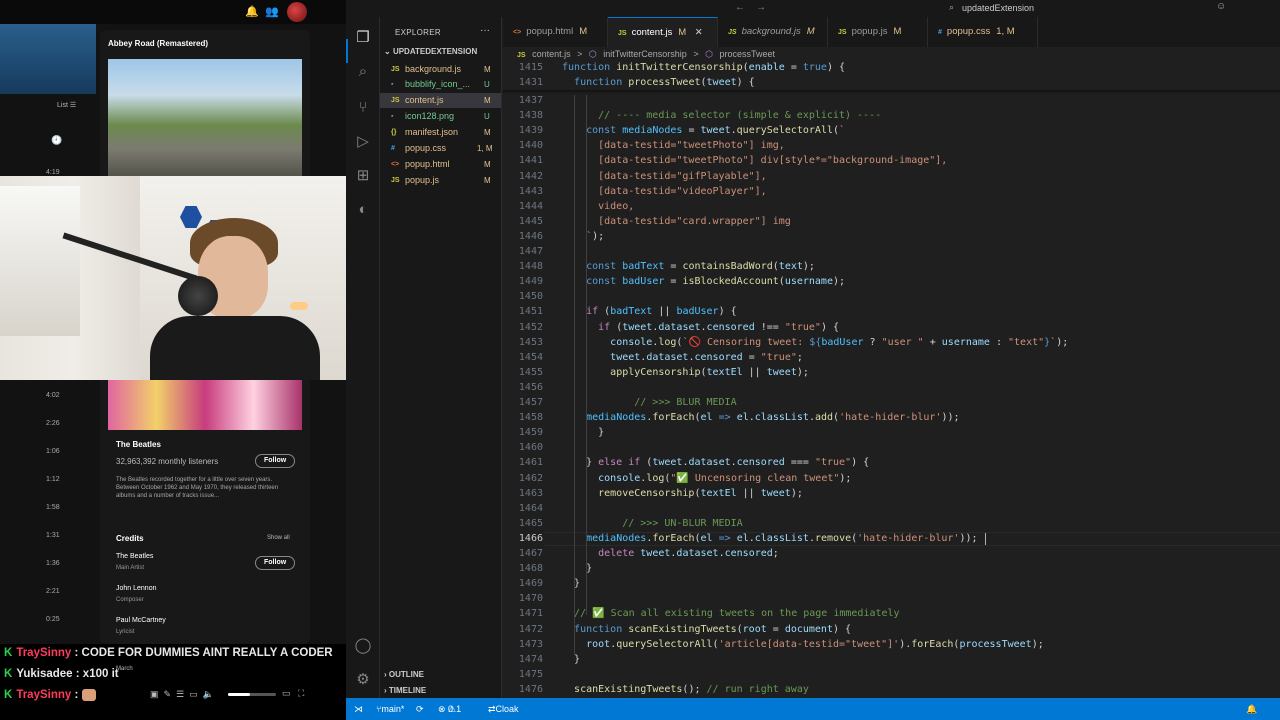 The image size is (1280, 720). What do you see at coordinates (168, 694) in the screenshot?
I see `lyrics-icon: ✎` at bounding box center [168, 694].